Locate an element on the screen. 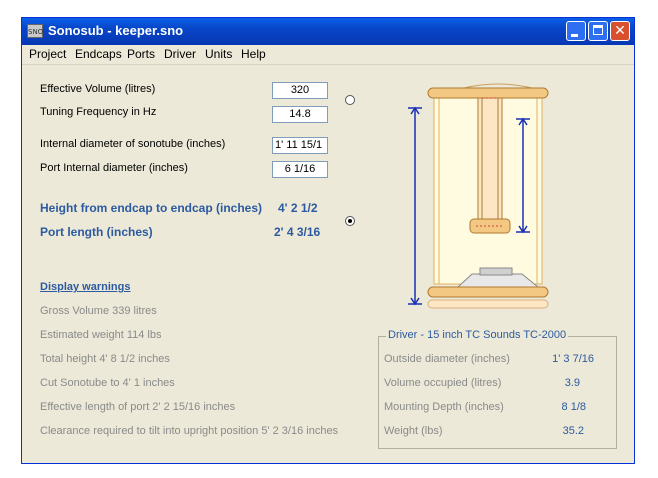 This screenshot has height=478, width=658. internal-diameter-label: Internal diameter of sonotube (inches) is located at coordinates (133, 144).